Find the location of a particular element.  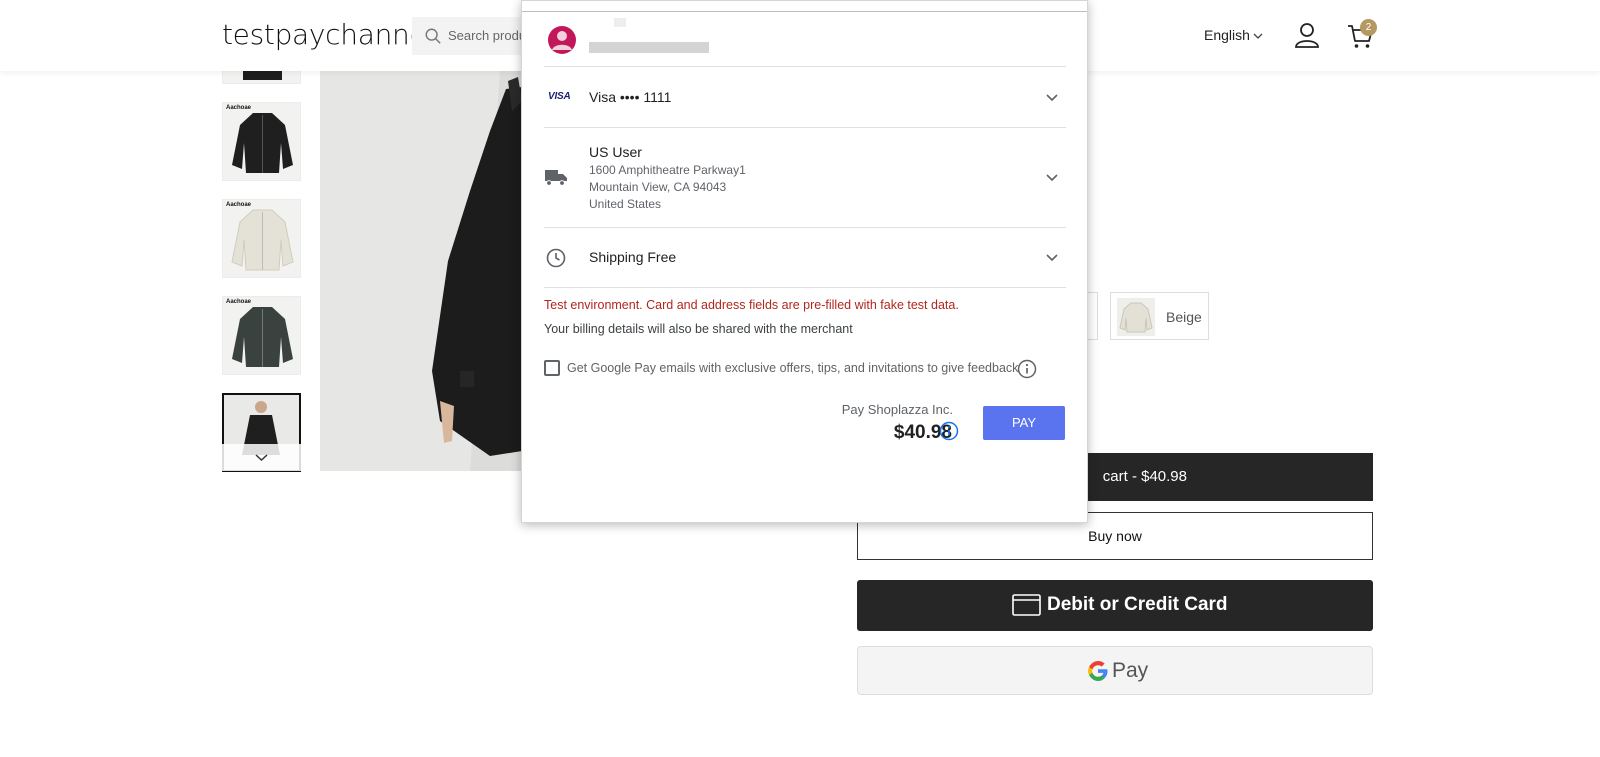

avatar is located at coordinates (562, 40).